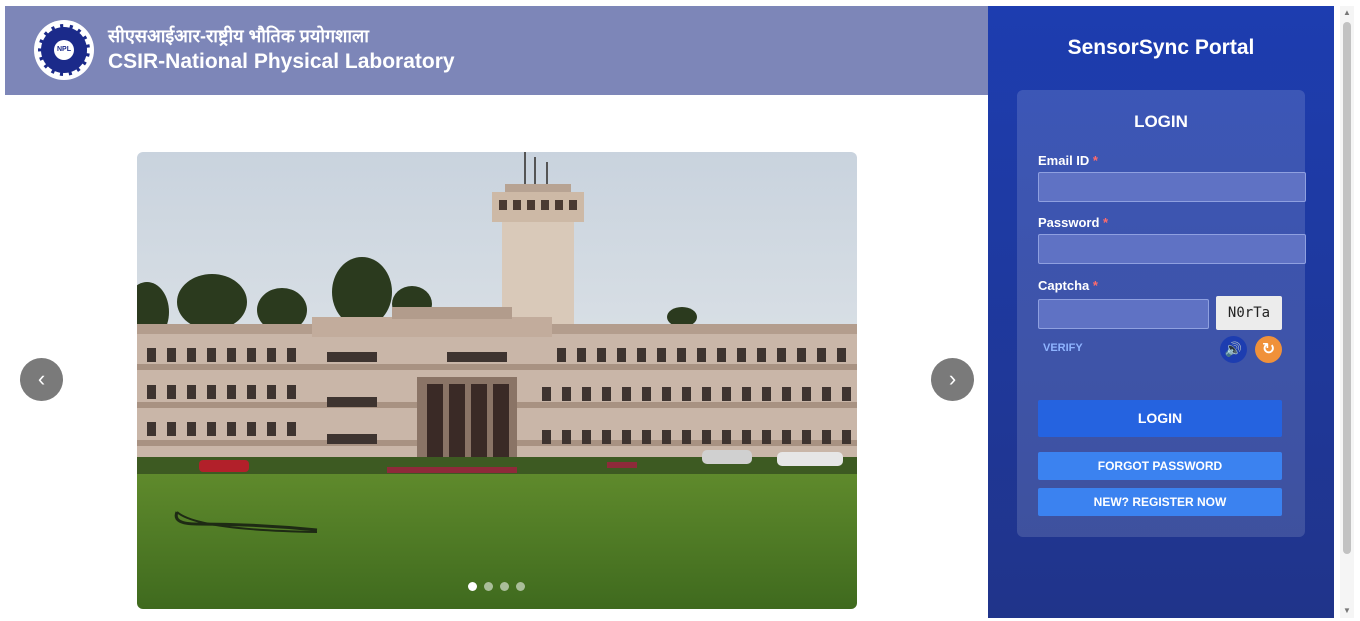 The height and width of the screenshot is (621, 1360). What do you see at coordinates (1069, 222) in the screenshot?
I see `password-label-text: Password` at bounding box center [1069, 222].